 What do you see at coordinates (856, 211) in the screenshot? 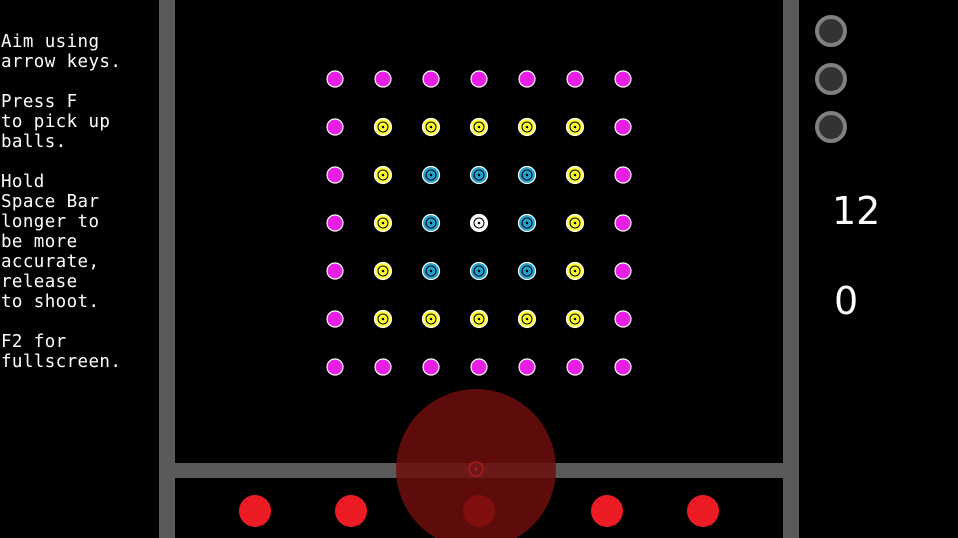
I see `score-display: 12` at bounding box center [856, 211].